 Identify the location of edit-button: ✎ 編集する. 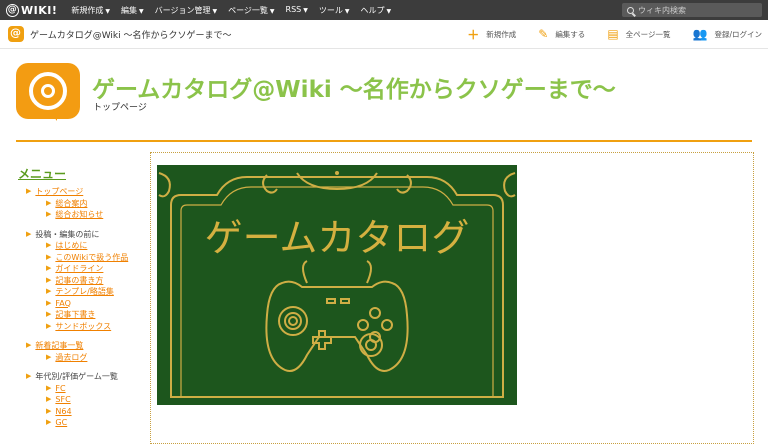
(561, 34).